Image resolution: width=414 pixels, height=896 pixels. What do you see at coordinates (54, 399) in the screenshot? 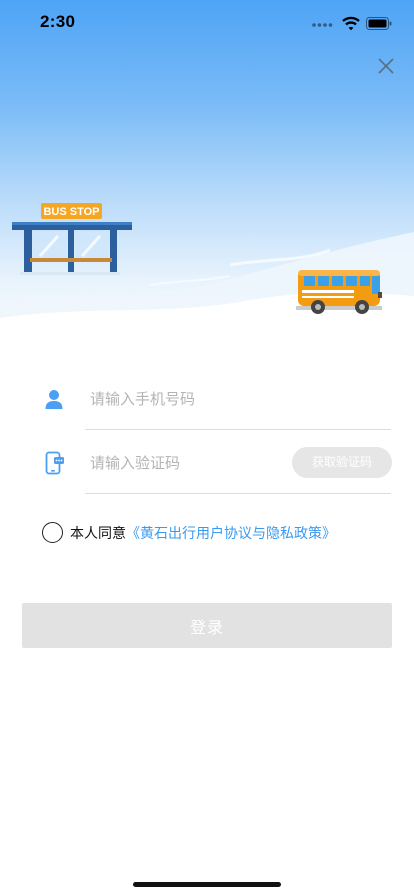
I see `user-icon` at bounding box center [54, 399].